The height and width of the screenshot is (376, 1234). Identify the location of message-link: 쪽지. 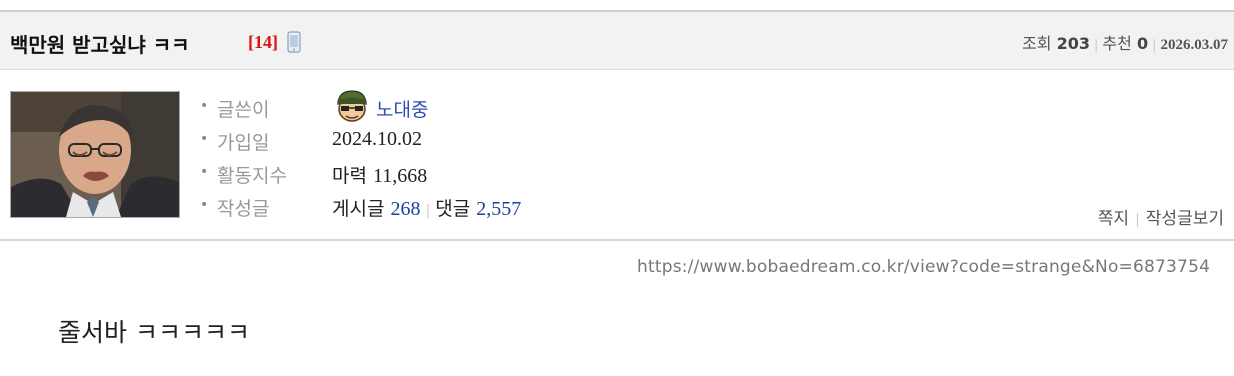
(1113, 219).